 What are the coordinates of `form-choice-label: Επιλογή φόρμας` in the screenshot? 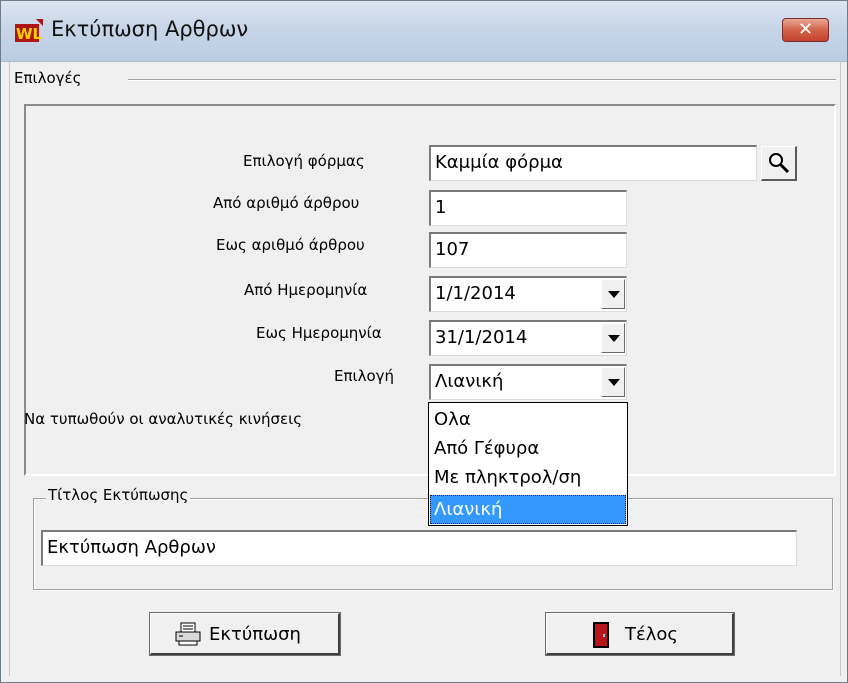 It's located at (304, 161).